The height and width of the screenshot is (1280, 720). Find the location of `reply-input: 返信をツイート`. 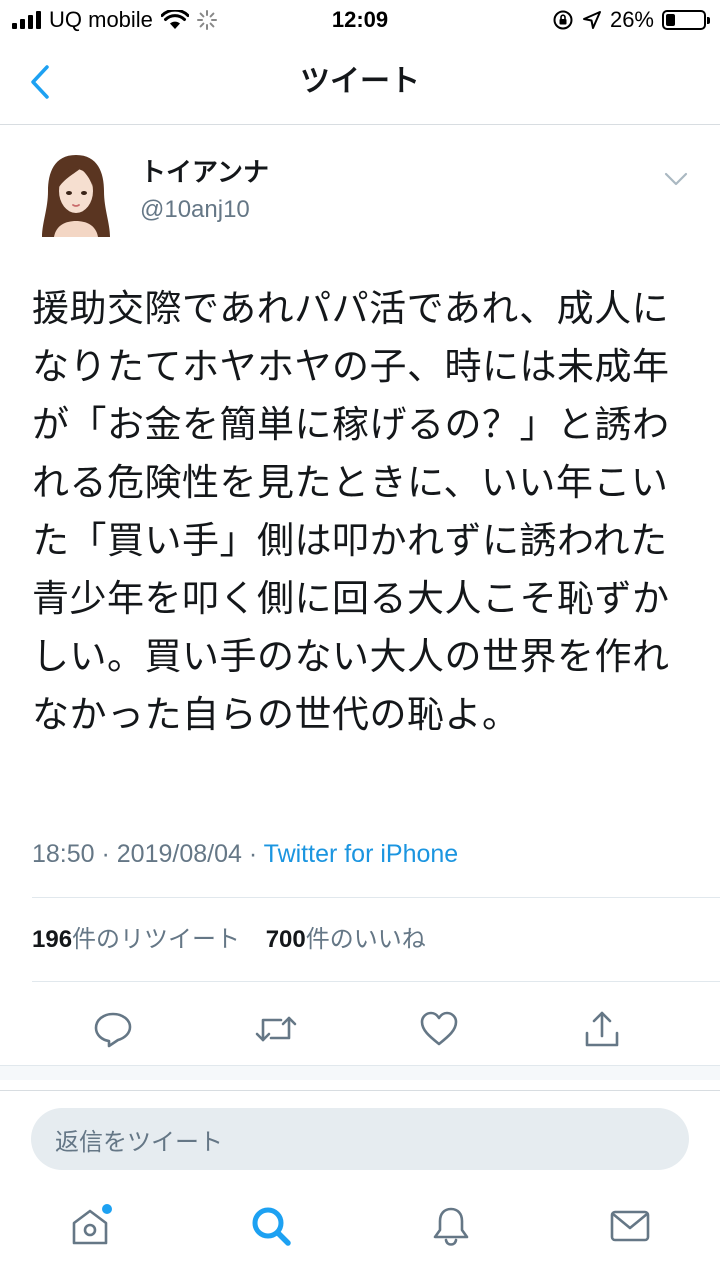

reply-input: 返信をツイート is located at coordinates (360, 1139).